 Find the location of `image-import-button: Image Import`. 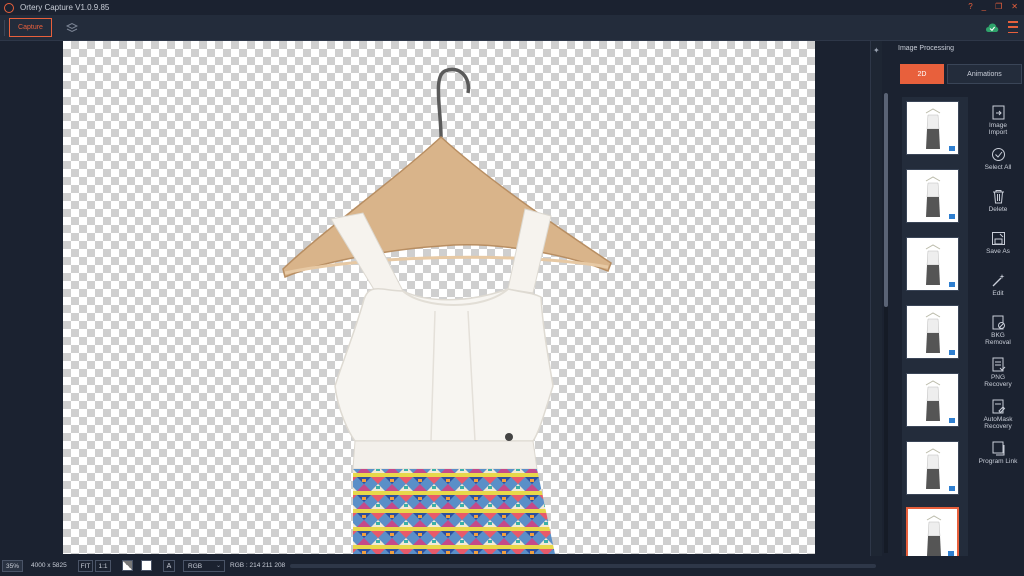

image-import-button: Image Import is located at coordinates (998, 120).